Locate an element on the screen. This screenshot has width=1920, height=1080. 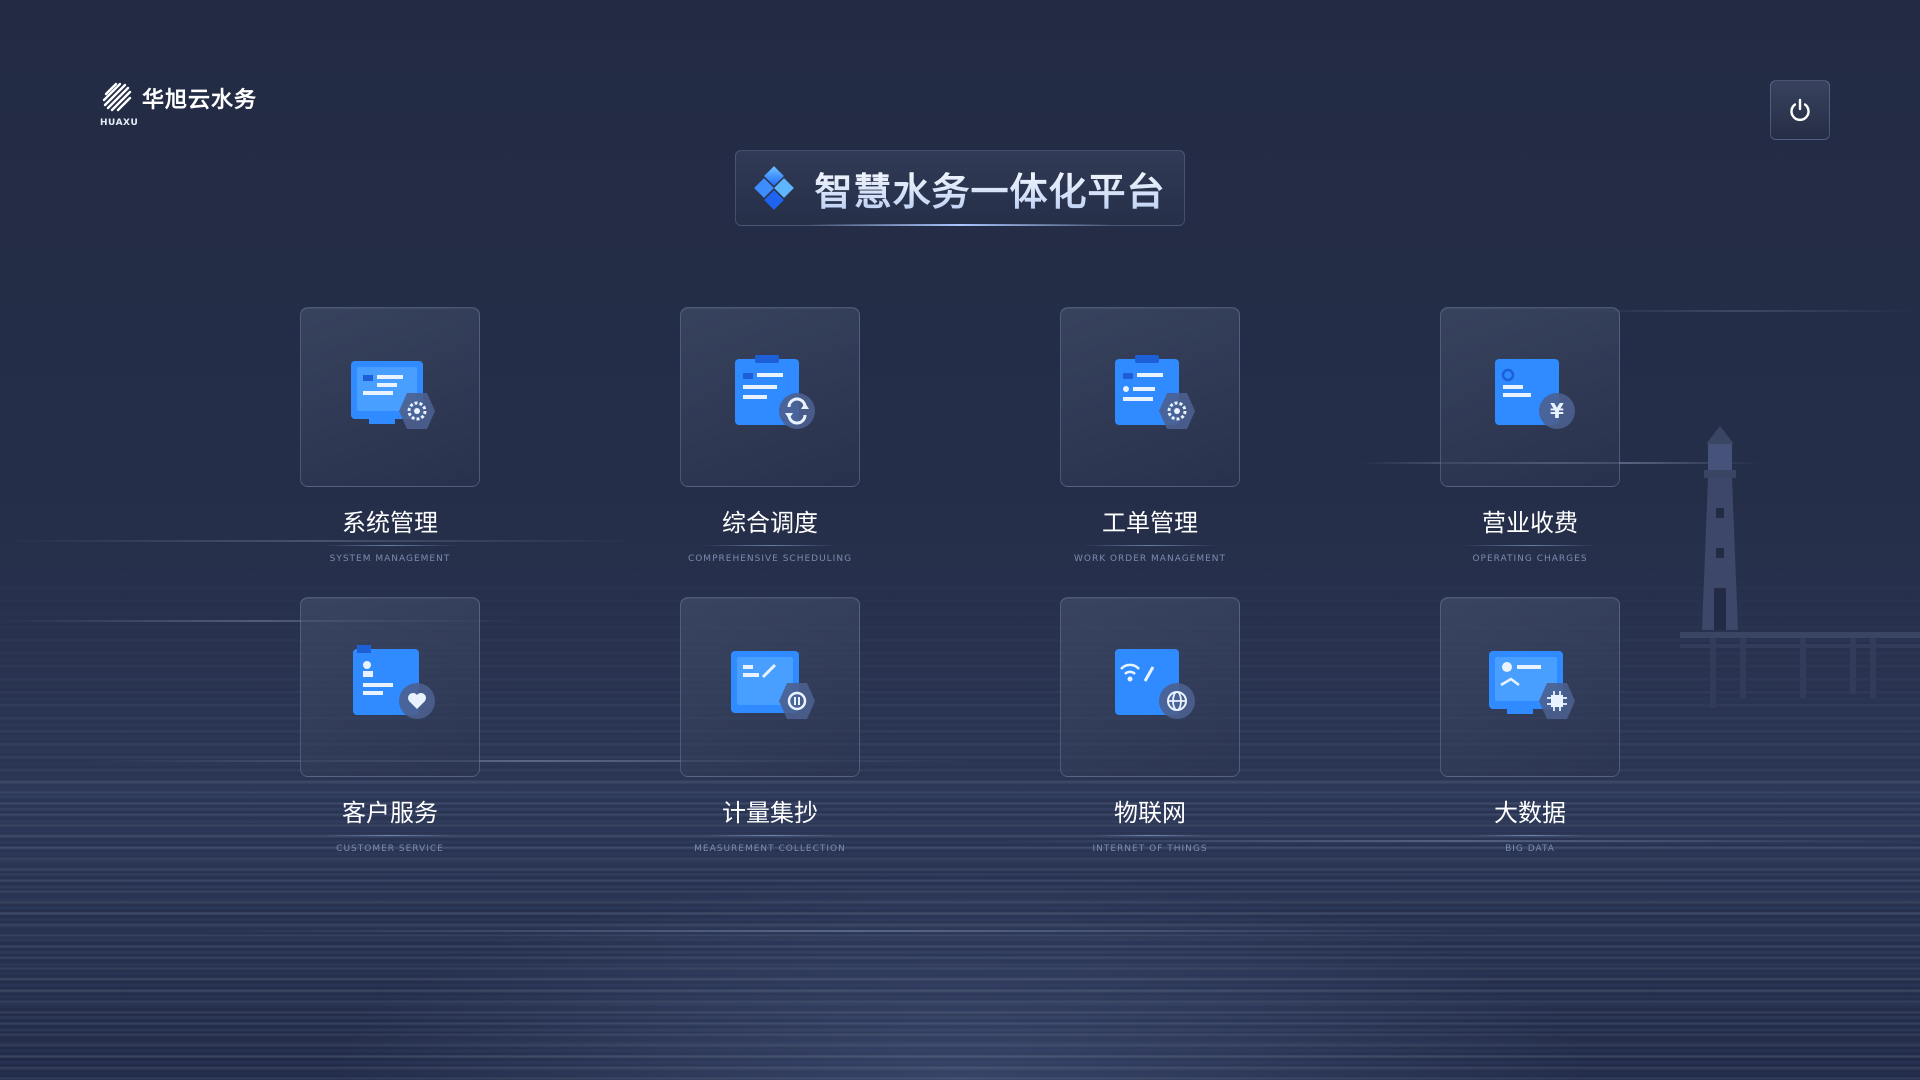
power-button is located at coordinates (1800, 110).